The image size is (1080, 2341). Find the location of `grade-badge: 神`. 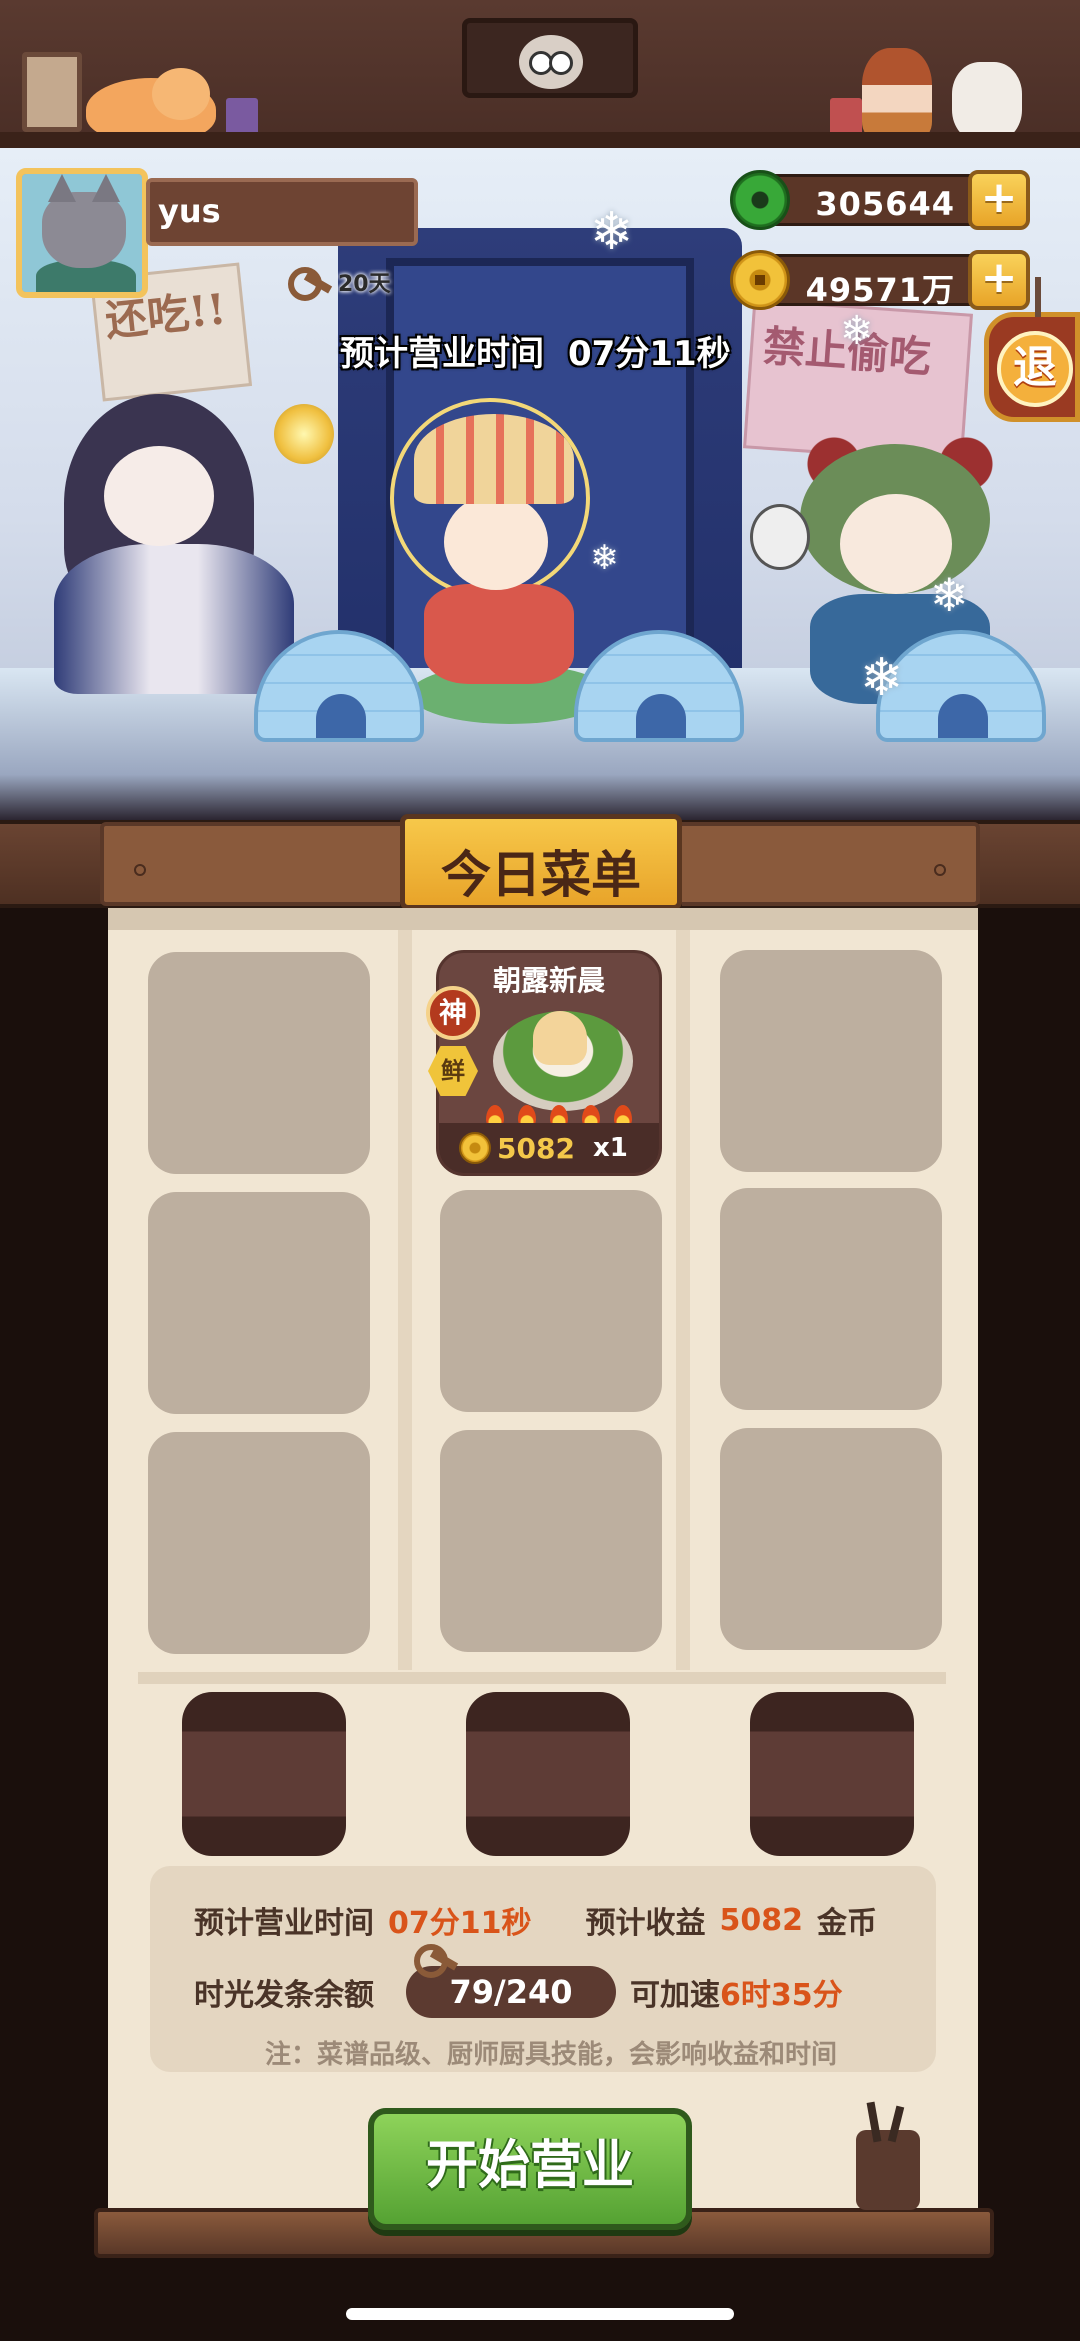

grade-badge: 神 is located at coordinates (453, 1013).